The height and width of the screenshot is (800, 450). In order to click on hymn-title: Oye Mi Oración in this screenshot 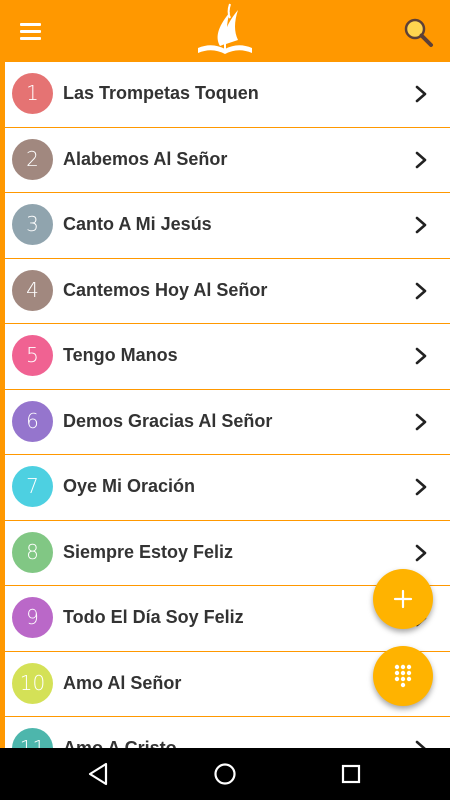, I will do `click(129, 486)`.